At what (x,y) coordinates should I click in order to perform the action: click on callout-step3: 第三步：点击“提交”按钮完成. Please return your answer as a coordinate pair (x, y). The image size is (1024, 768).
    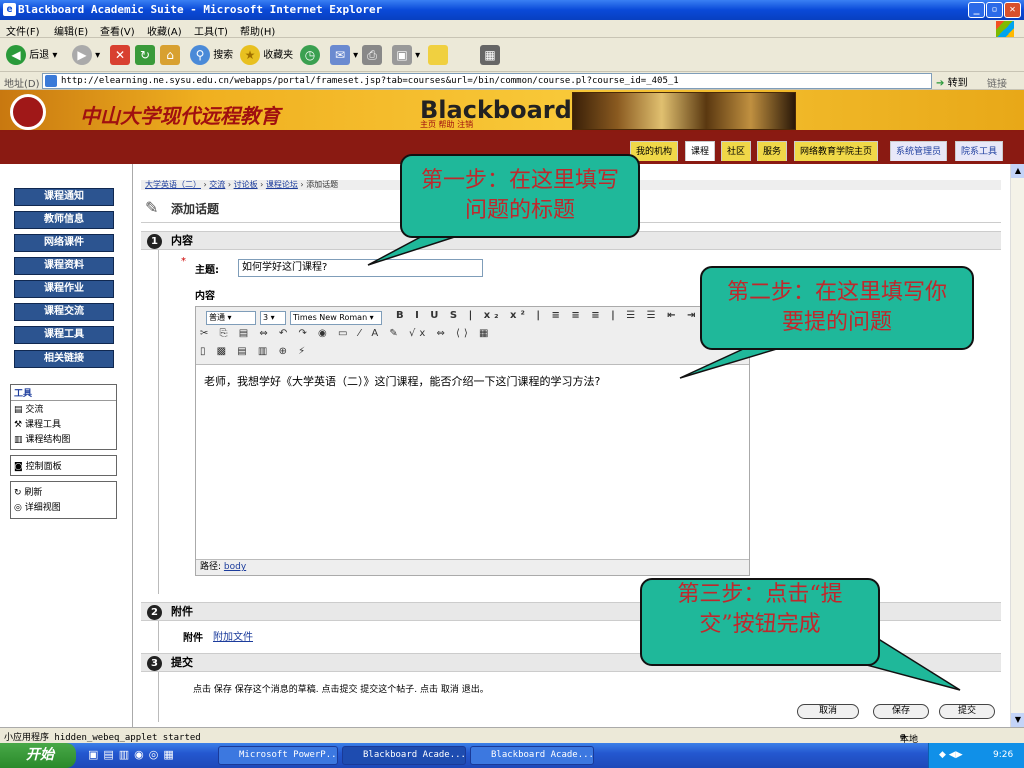
    Looking at the image, I should click on (760, 622).